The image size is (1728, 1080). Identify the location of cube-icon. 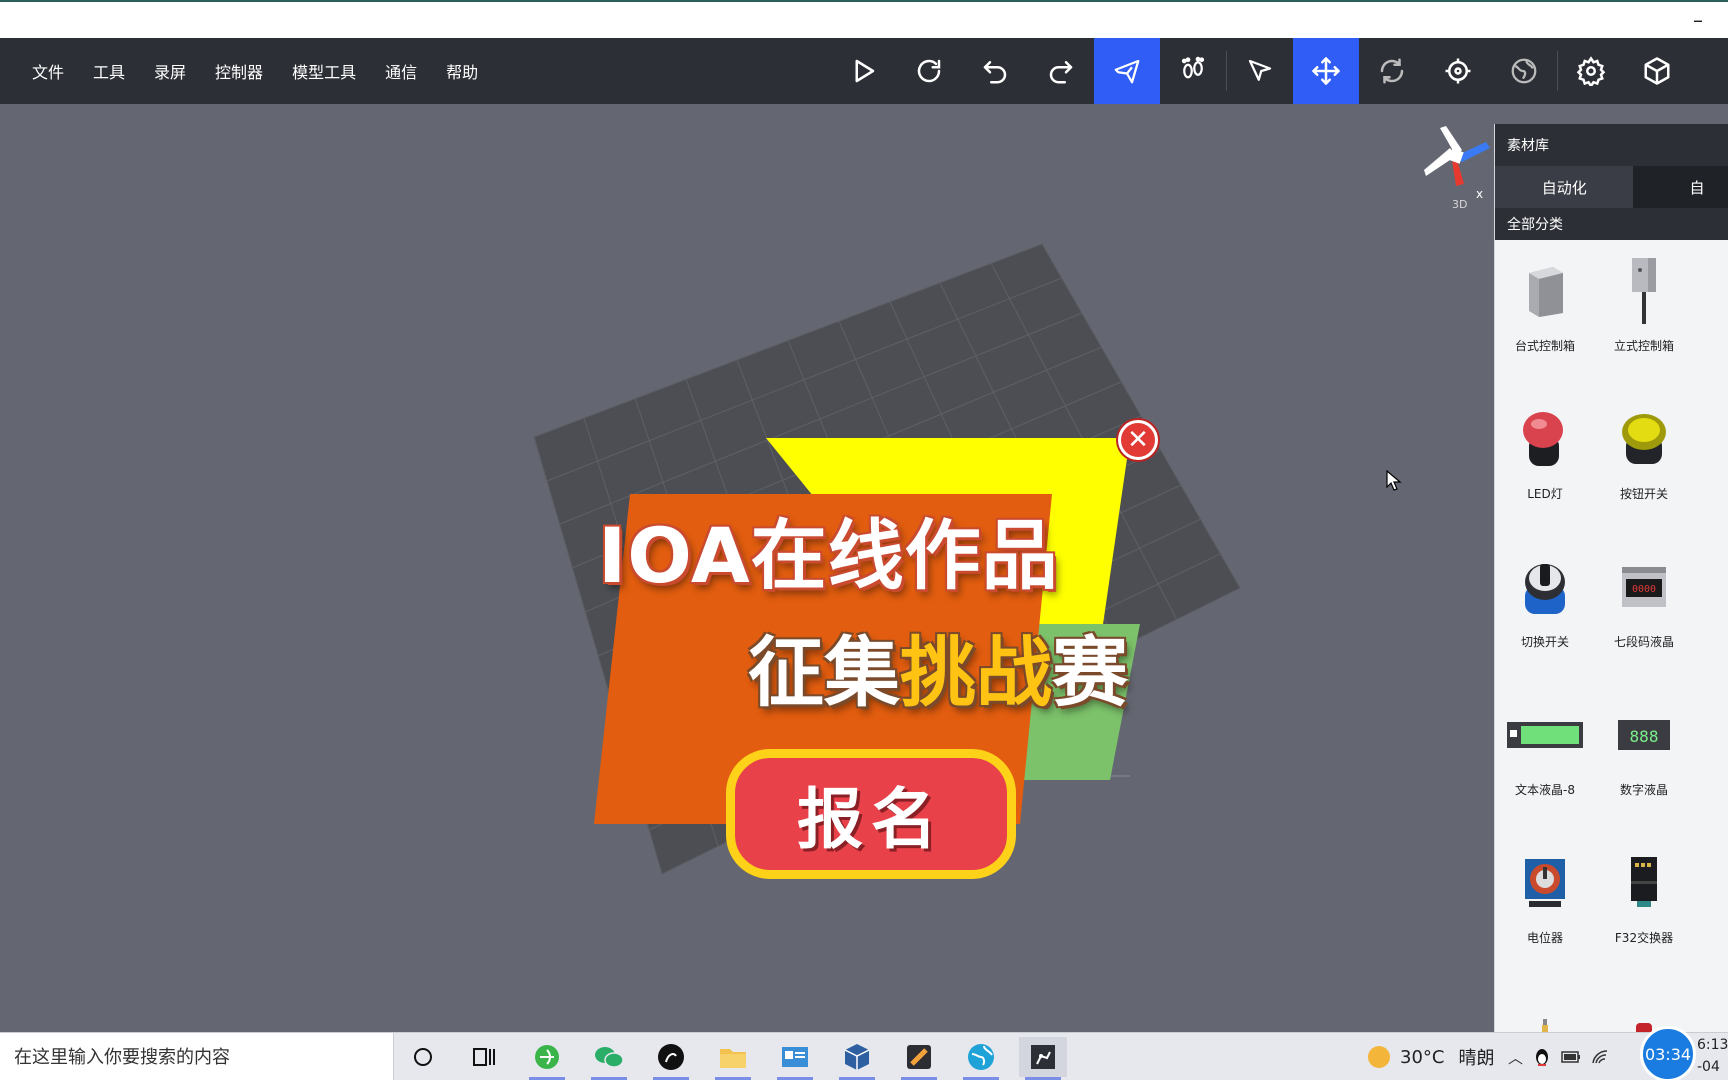
(1657, 71).